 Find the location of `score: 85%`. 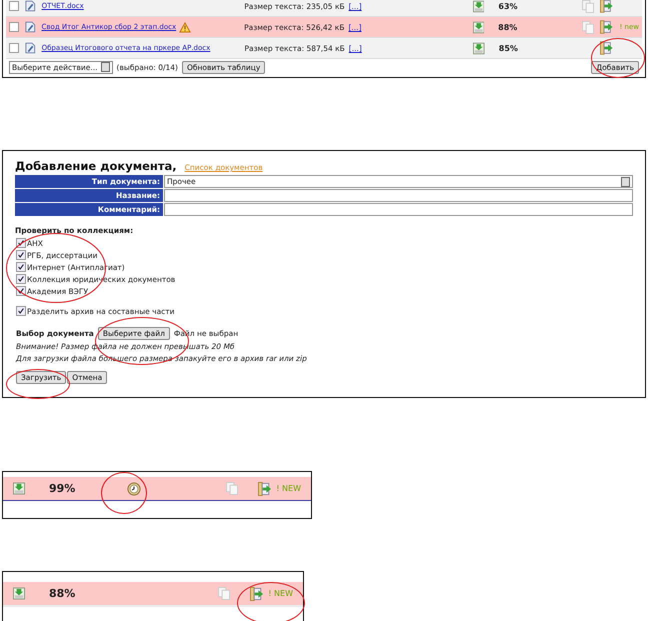

score: 85% is located at coordinates (508, 48).